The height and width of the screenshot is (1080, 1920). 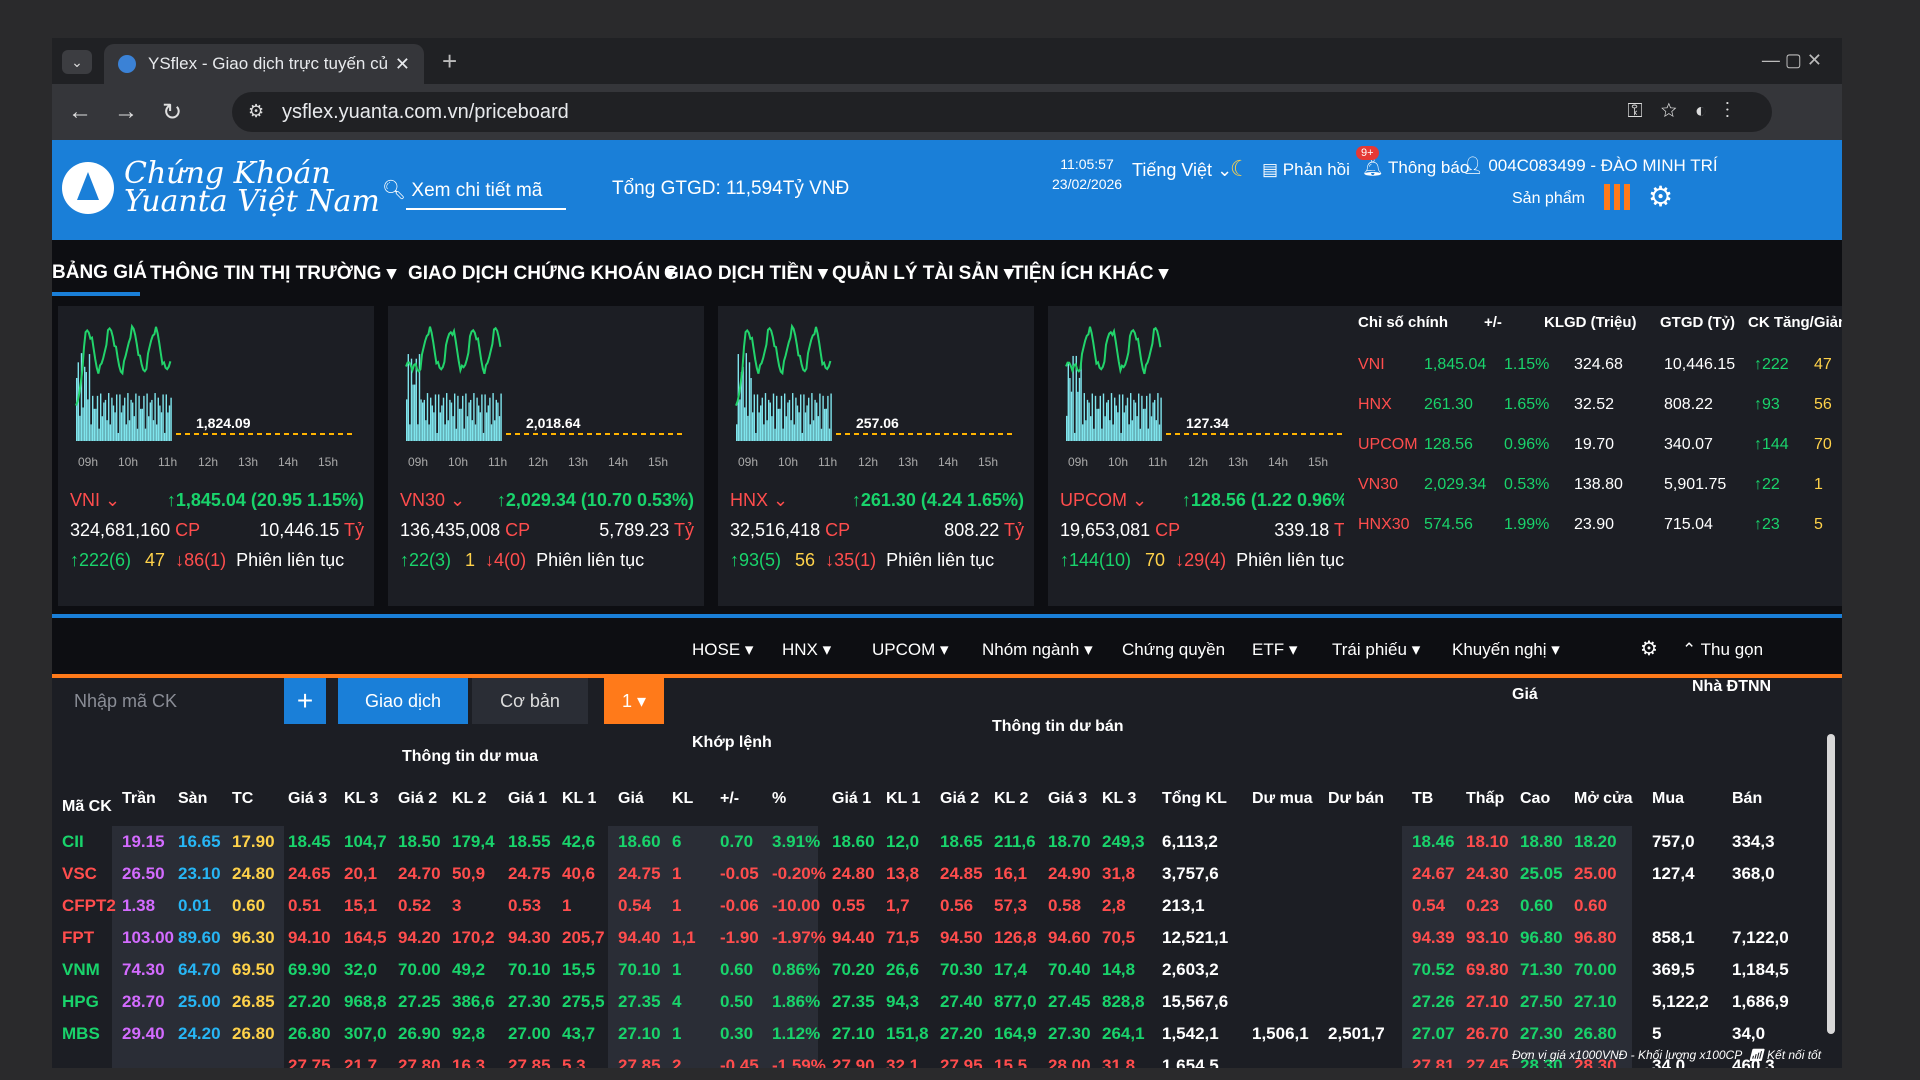 I want to click on add-symbol-button: +, so click(x=305, y=701).